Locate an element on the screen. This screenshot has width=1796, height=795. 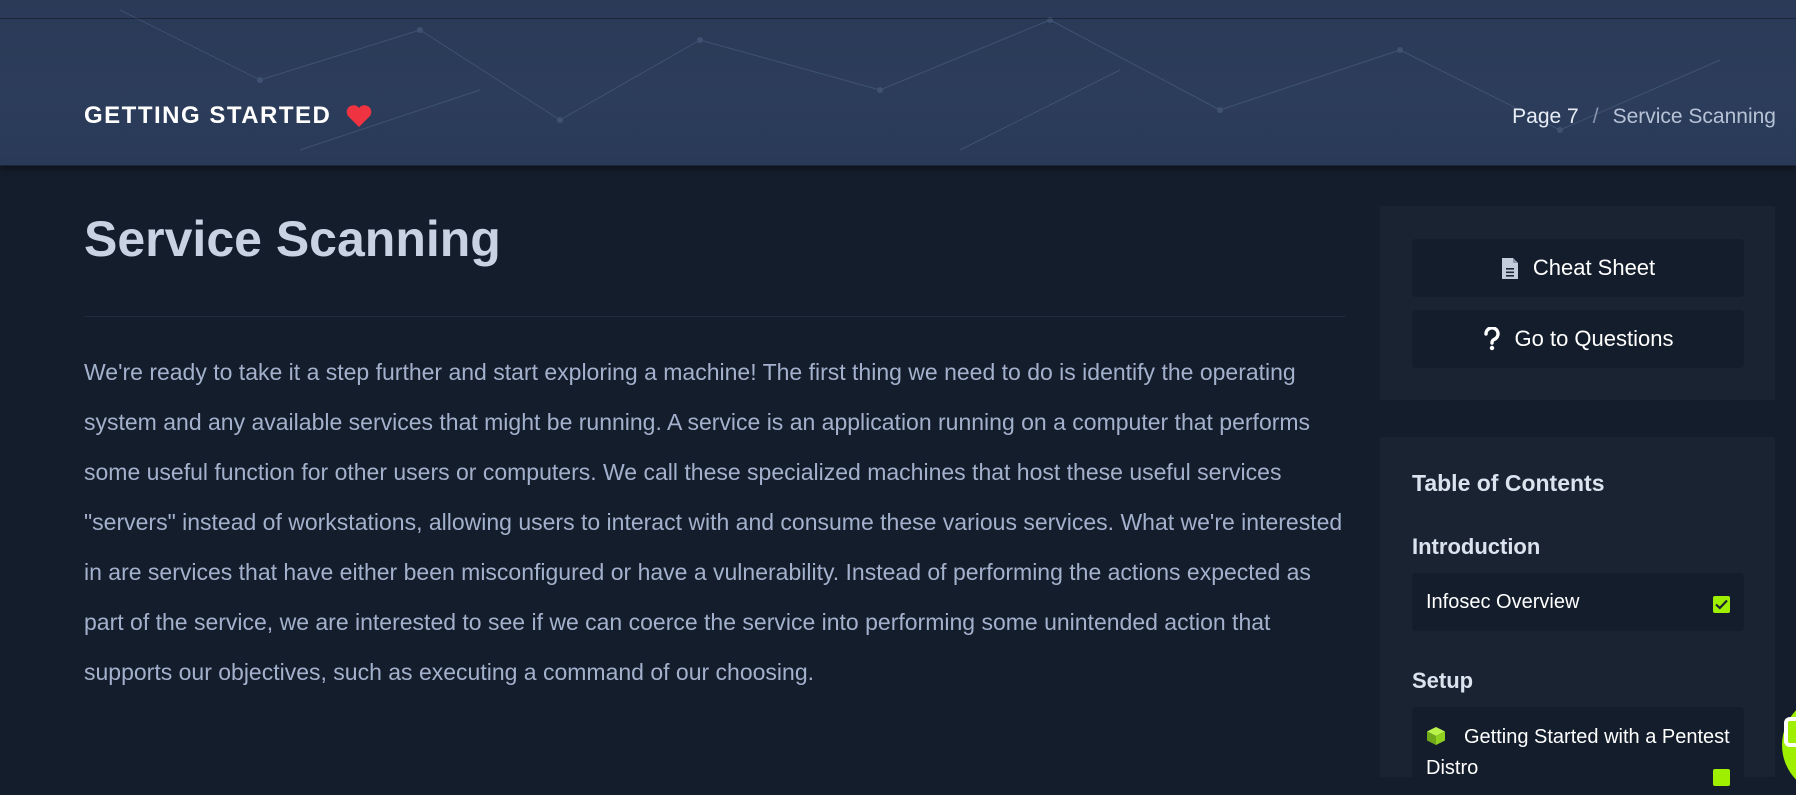
toc-item-label: Infosec Overview is located at coordinates (1503, 601).